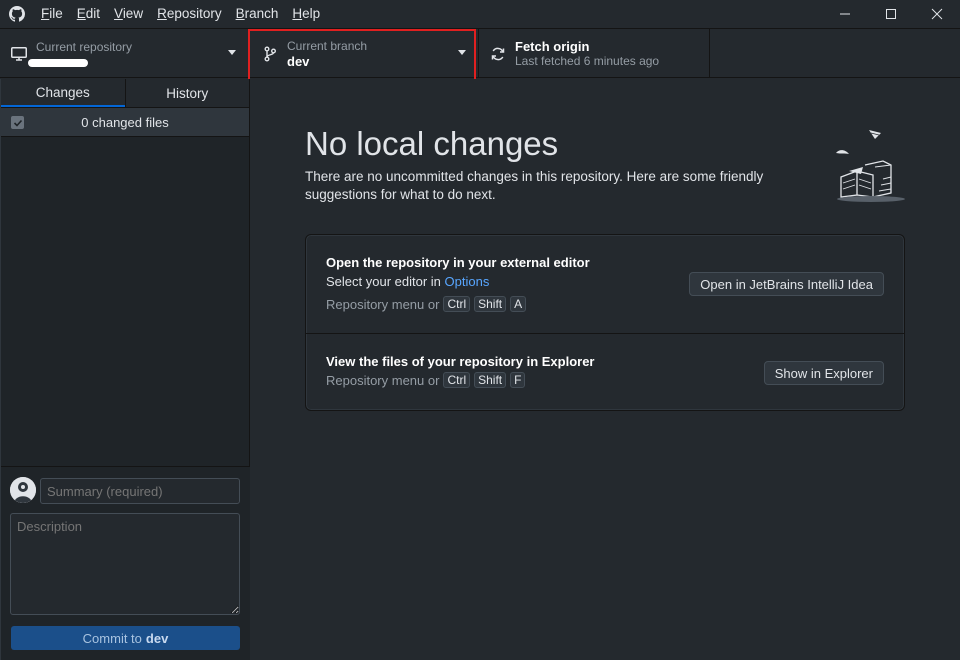 The image size is (960, 660). I want to click on changed-files-count: 0 changed files, so click(125, 122).